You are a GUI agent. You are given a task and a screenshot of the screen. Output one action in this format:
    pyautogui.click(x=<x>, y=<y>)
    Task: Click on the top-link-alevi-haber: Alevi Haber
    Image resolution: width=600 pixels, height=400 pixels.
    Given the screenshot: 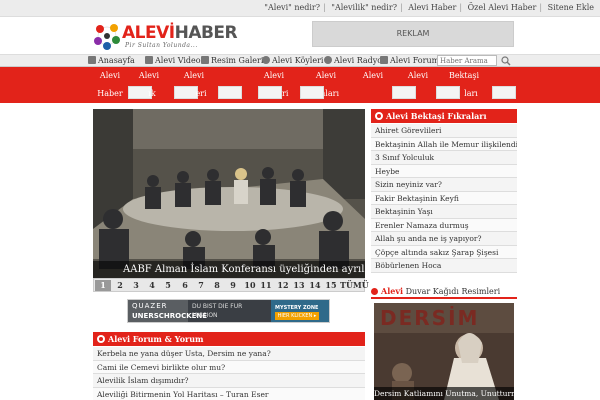 What is the action you would take?
    pyautogui.click(x=432, y=7)
    